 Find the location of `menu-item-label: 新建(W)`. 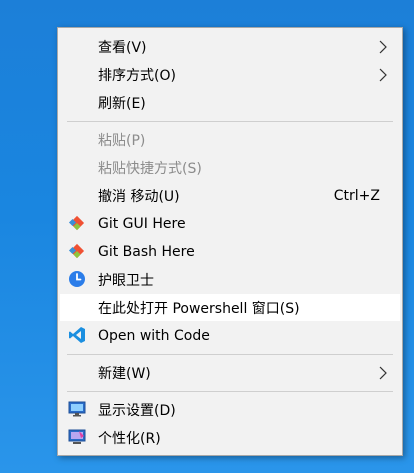

menu-item-label: 新建(W) is located at coordinates (124, 373).